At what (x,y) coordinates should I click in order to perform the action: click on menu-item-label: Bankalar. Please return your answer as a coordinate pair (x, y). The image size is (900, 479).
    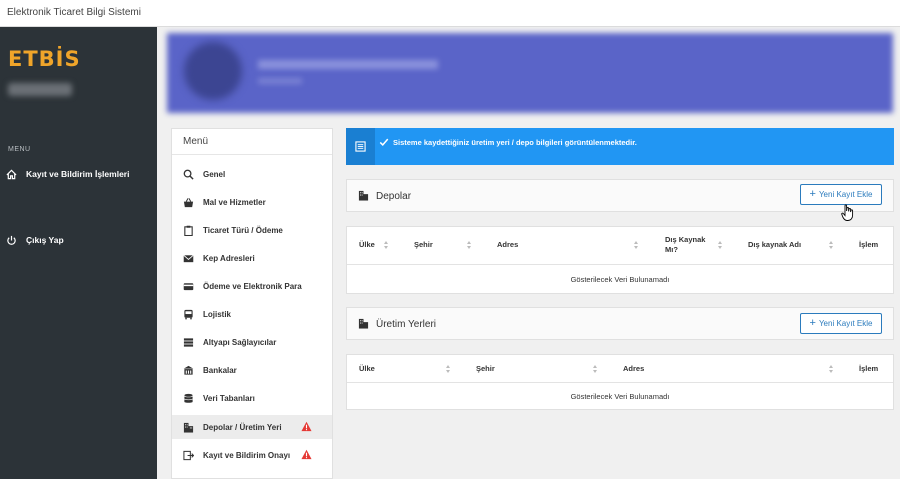
    Looking at the image, I should click on (220, 370).